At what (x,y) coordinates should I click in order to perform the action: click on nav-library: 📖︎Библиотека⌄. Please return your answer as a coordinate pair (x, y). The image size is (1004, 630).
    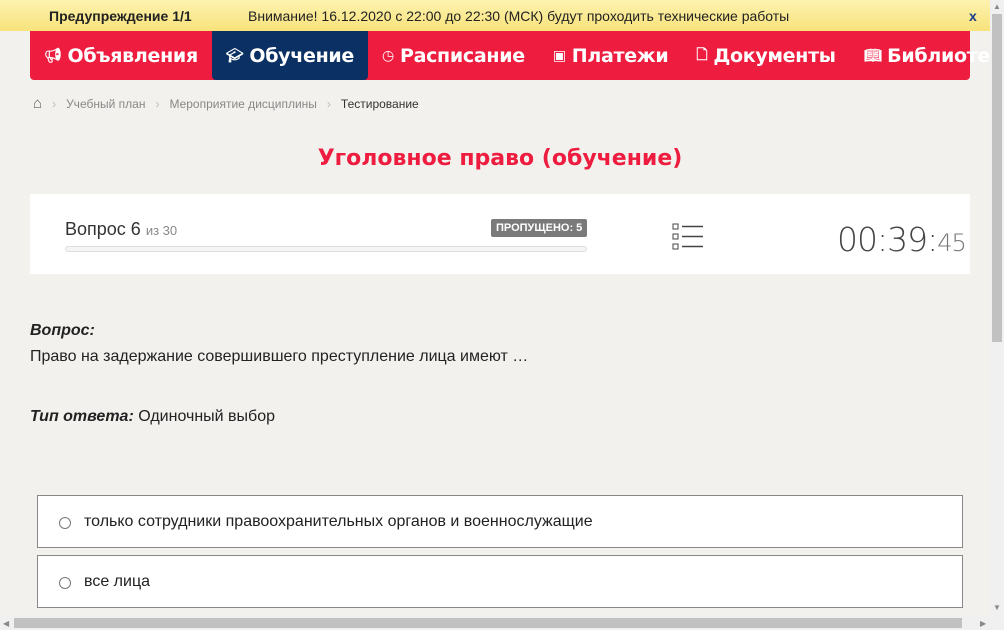
    Looking at the image, I should click on (927, 55).